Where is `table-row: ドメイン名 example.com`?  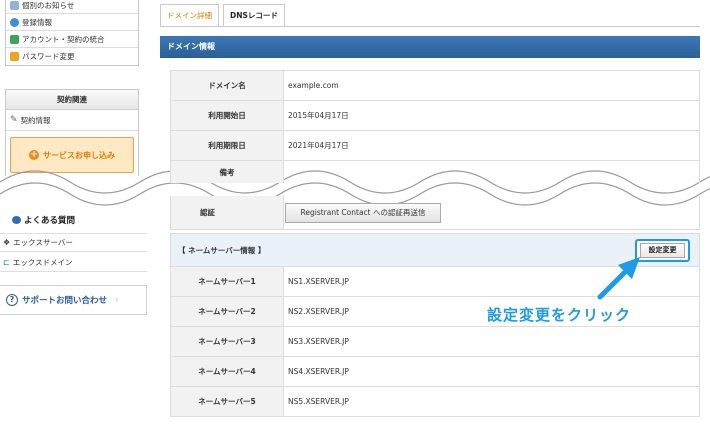
table-row: ドメイン名 example.com is located at coordinates (435, 86).